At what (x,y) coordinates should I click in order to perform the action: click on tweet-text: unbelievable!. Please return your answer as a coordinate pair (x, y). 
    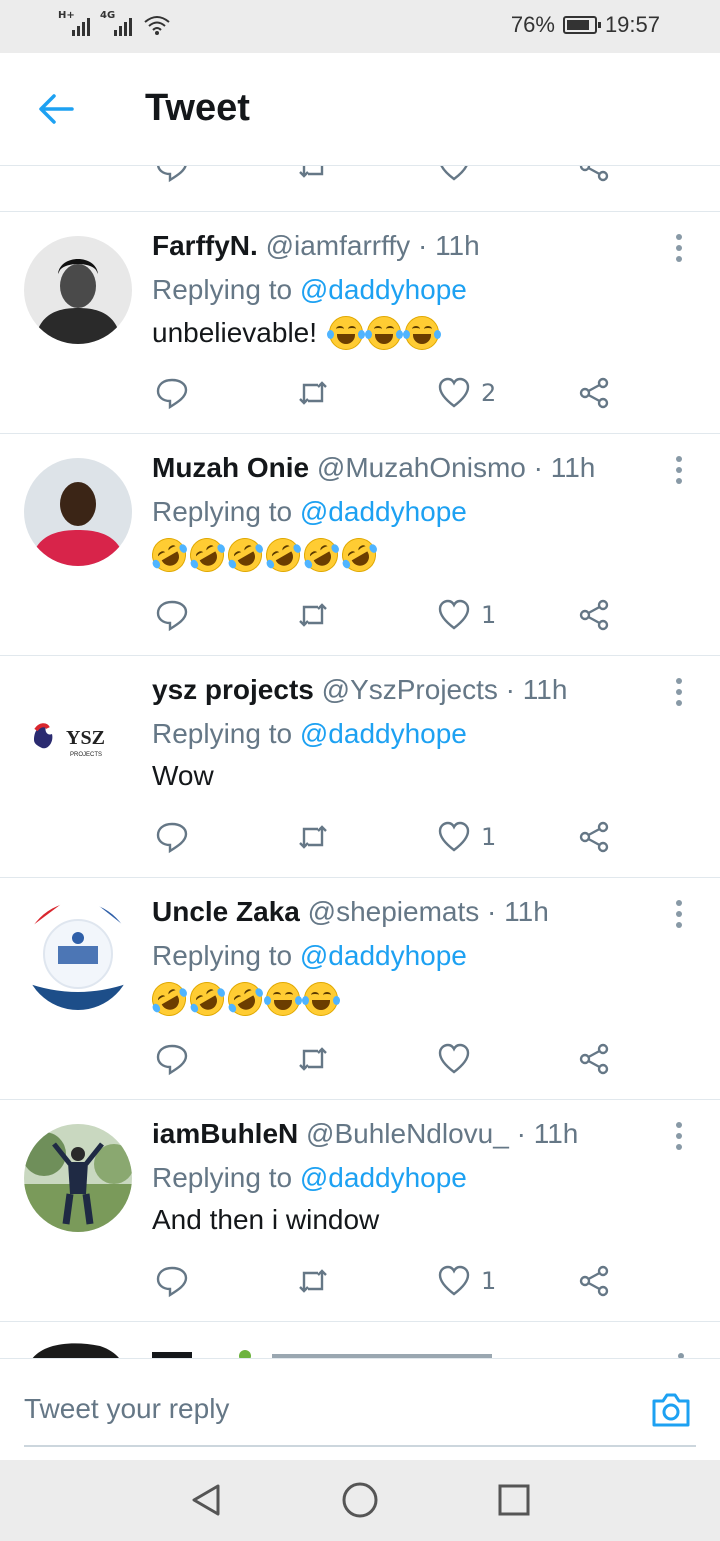
    Looking at the image, I should click on (297, 333).